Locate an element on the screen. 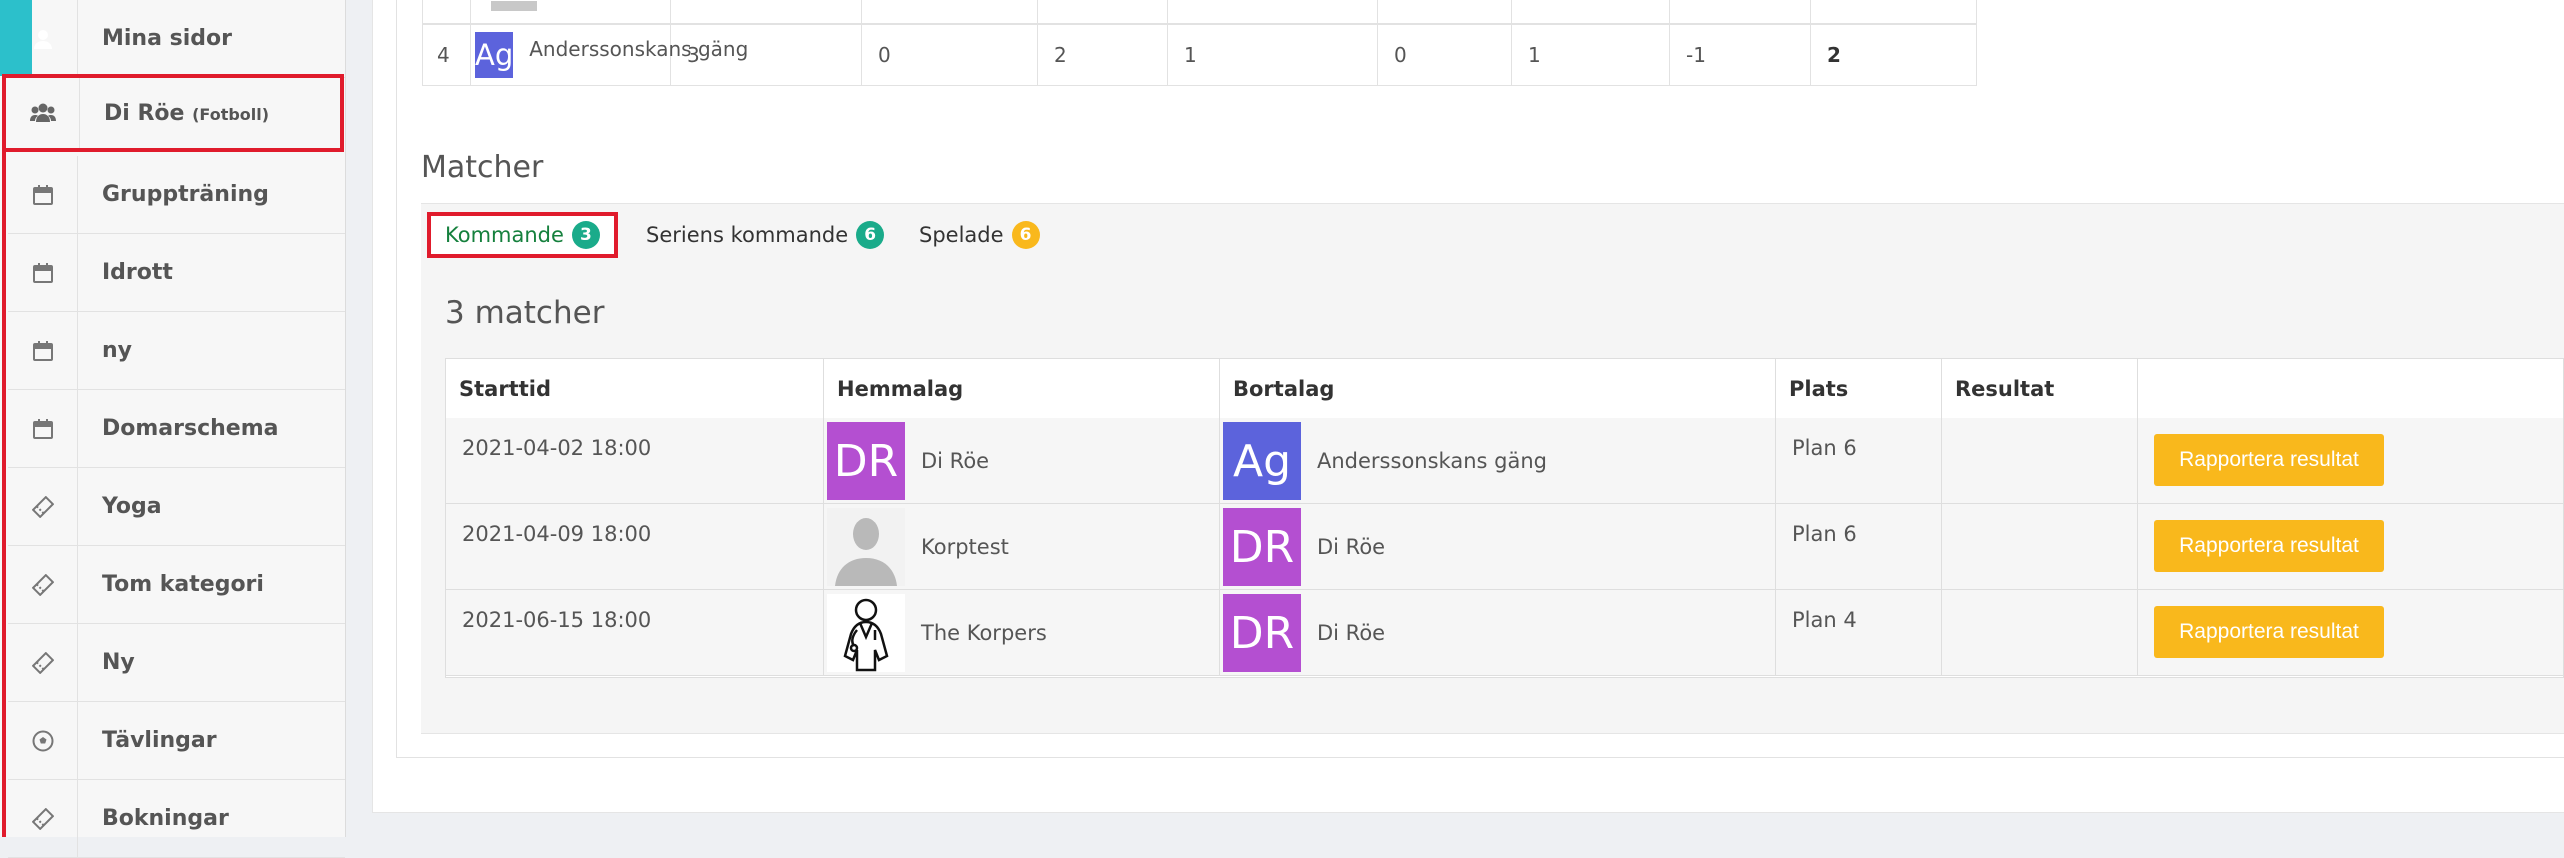  matches-tabs: Kommande 3 Seriens kommande 6 Spelade 6 is located at coordinates (1492, 235).